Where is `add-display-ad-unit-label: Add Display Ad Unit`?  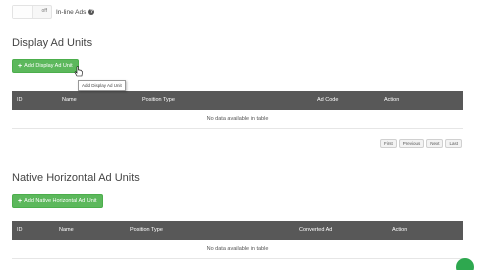
add-display-ad-unit-label: Add Display Ad Unit is located at coordinates (48, 66).